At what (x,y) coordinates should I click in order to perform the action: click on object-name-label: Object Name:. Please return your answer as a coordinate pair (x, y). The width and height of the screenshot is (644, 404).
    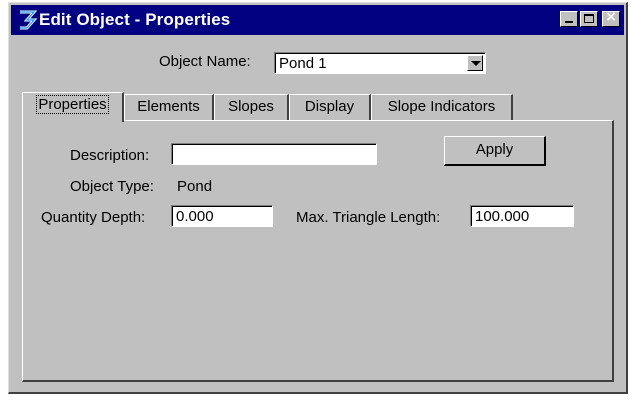
    Looking at the image, I should click on (205, 61).